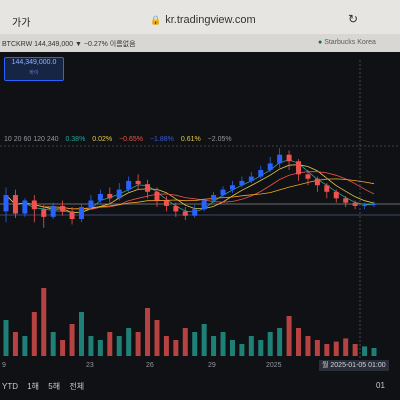 Image resolution: width=400 pixels, height=400 pixels. Describe the element at coordinates (150, 365) in the screenshot. I see `time-axis-tick: 26` at that location.